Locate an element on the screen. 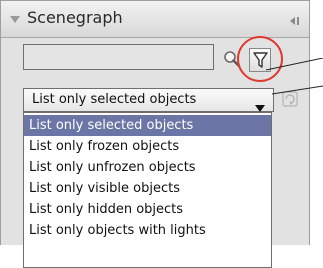  panel-title: Scenegraph is located at coordinates (75, 17).